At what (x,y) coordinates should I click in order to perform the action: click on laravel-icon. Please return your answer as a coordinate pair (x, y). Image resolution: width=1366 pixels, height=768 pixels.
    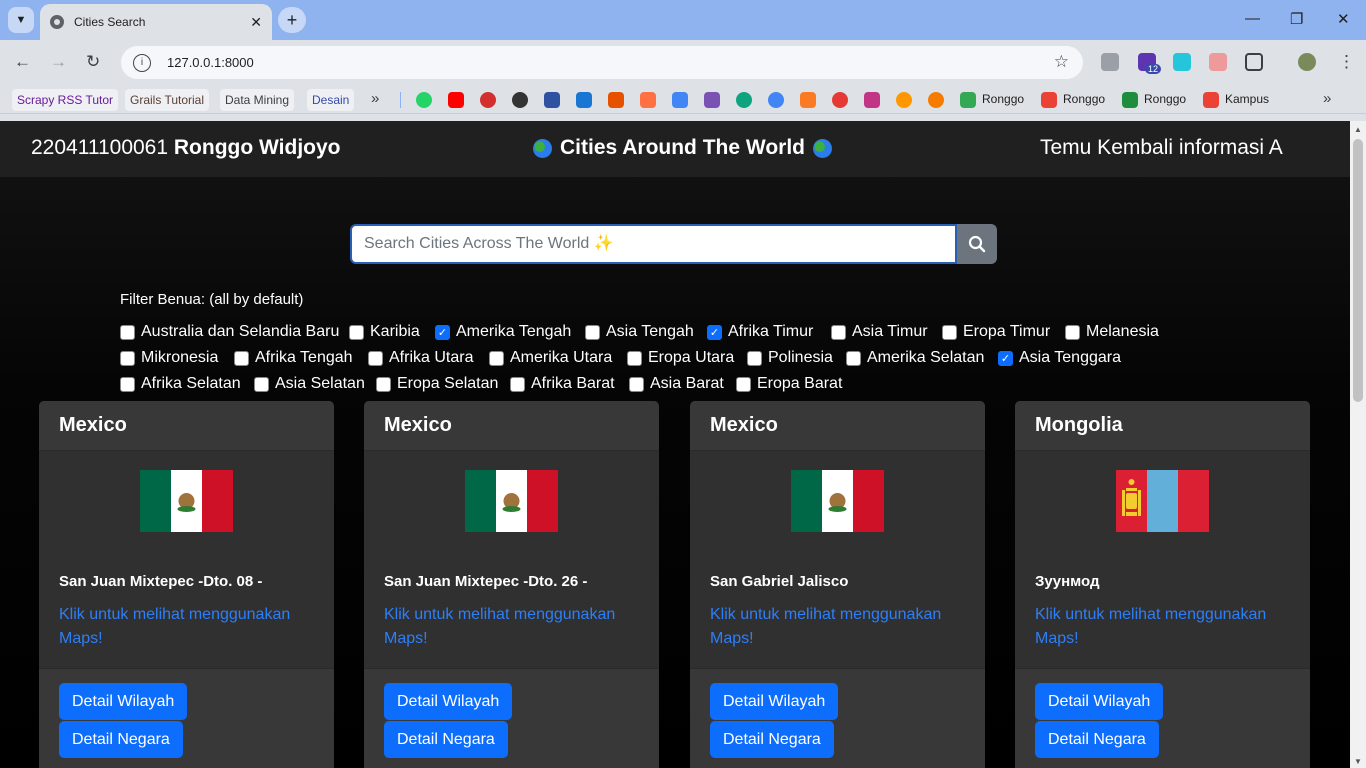
    Looking at the image, I should click on (840, 100).